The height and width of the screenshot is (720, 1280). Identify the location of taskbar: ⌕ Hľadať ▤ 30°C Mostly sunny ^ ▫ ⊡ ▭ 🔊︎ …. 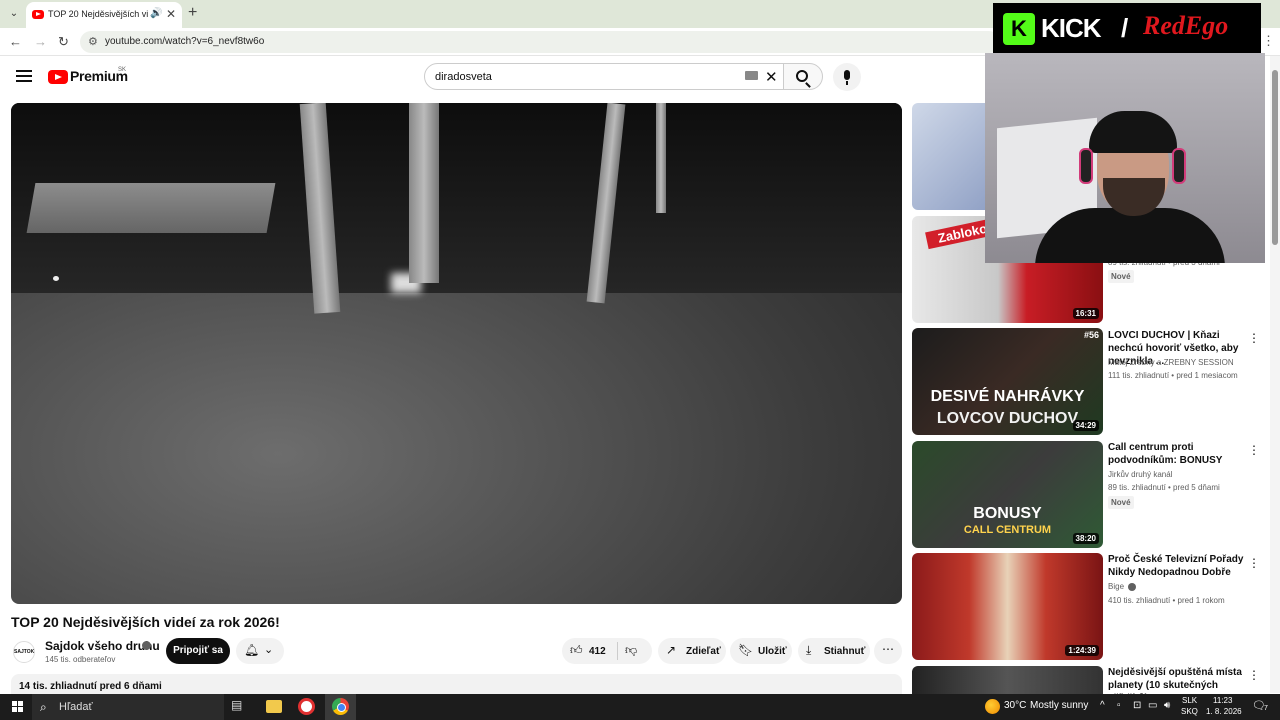
(640, 707).